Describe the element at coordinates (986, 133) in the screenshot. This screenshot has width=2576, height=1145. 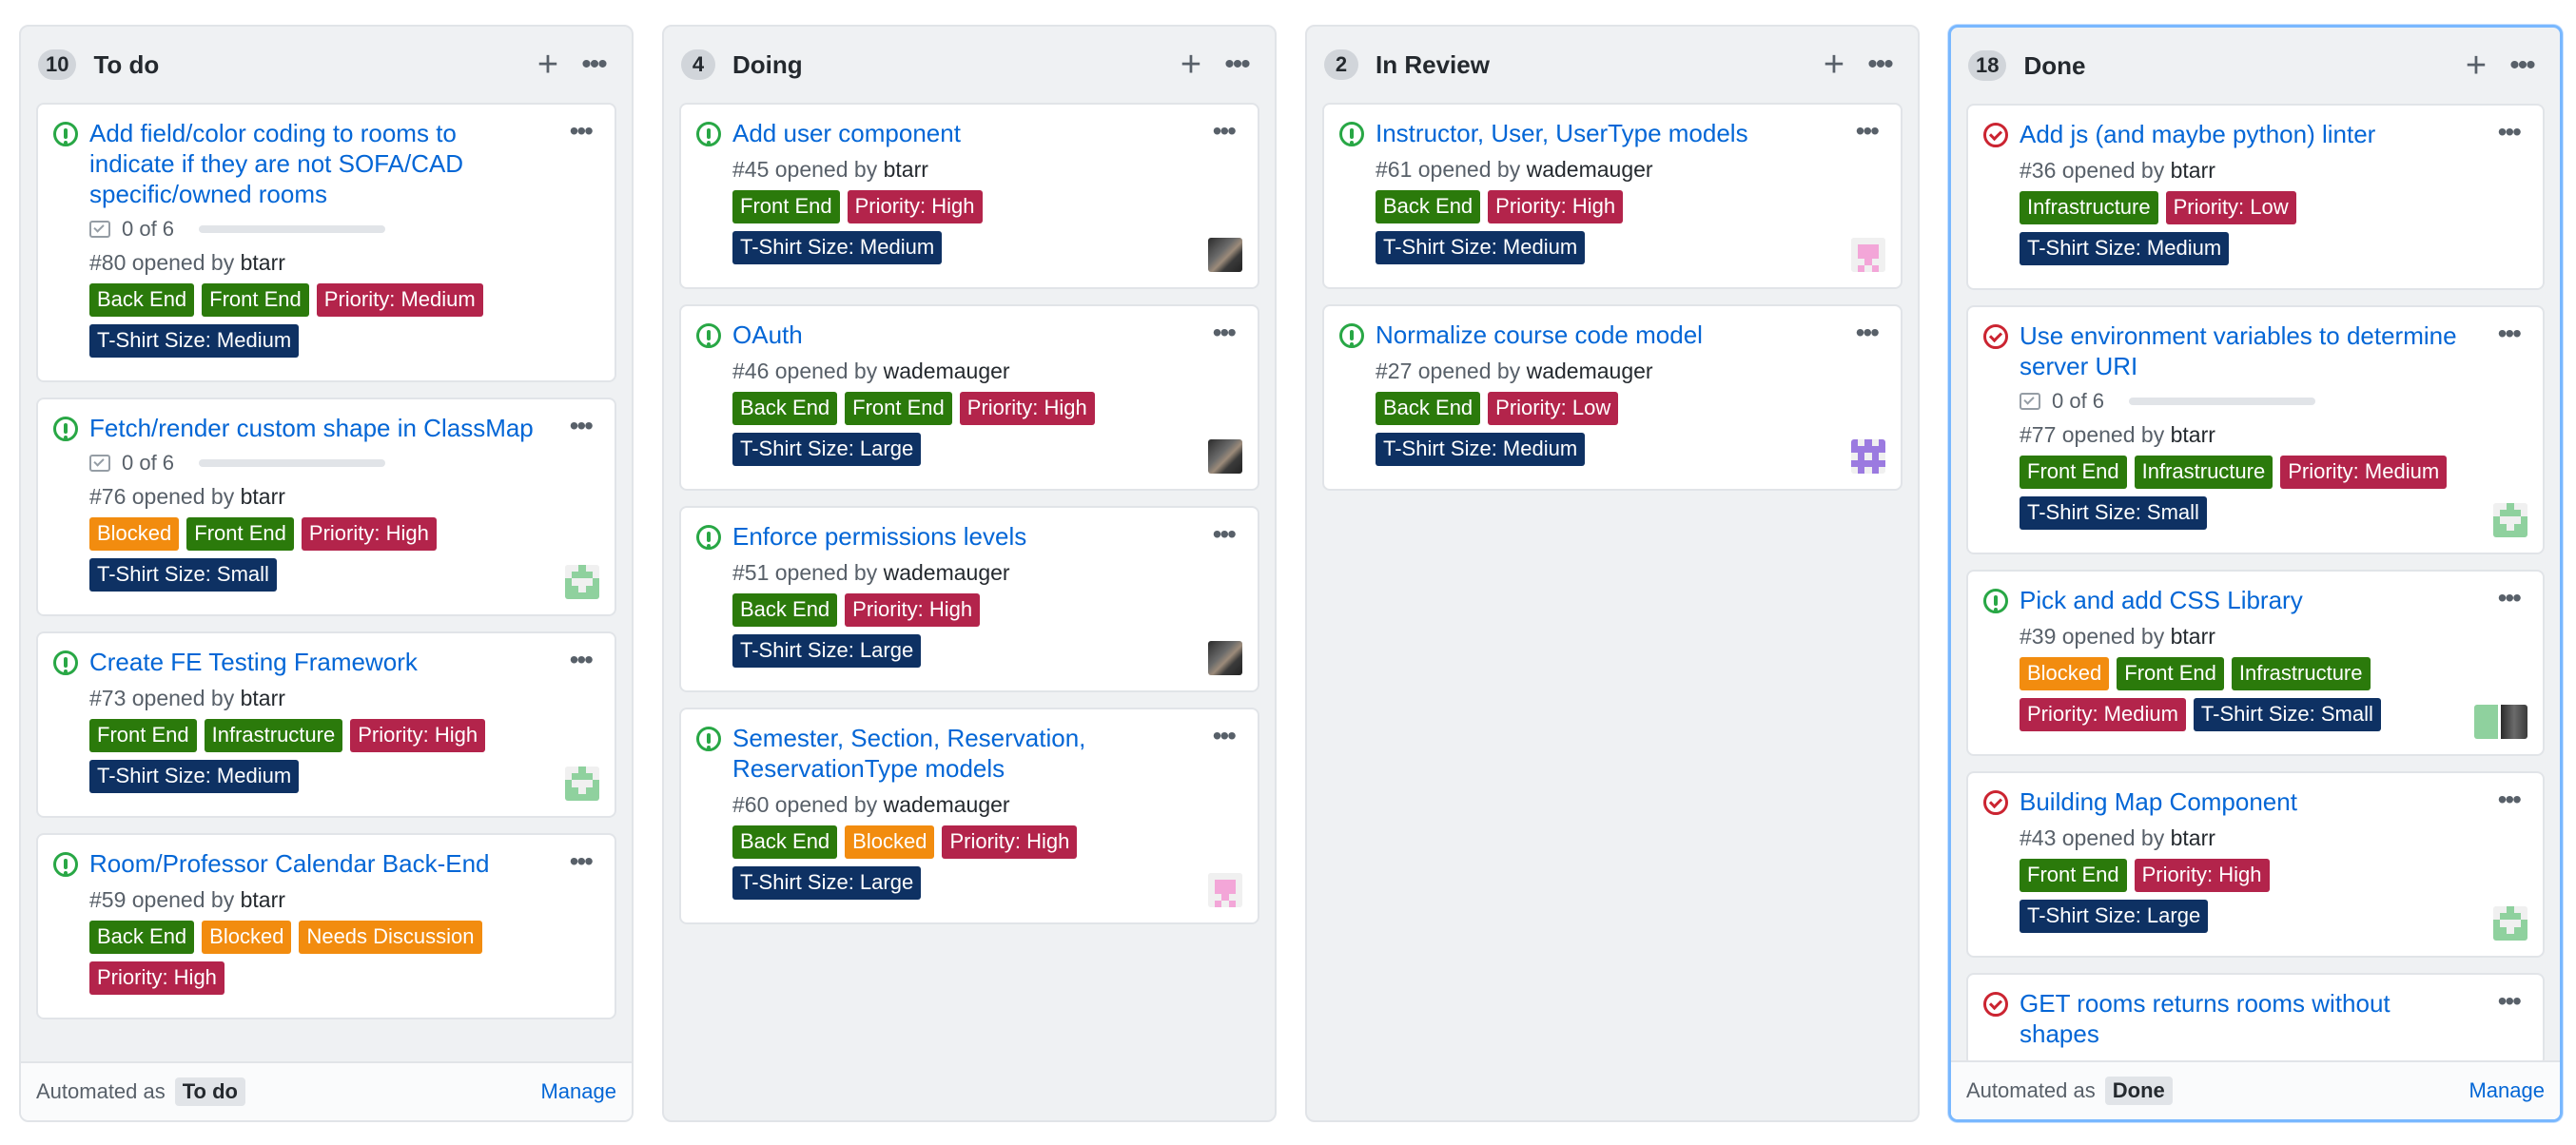
I see `issue-title-link: Add user component` at that location.